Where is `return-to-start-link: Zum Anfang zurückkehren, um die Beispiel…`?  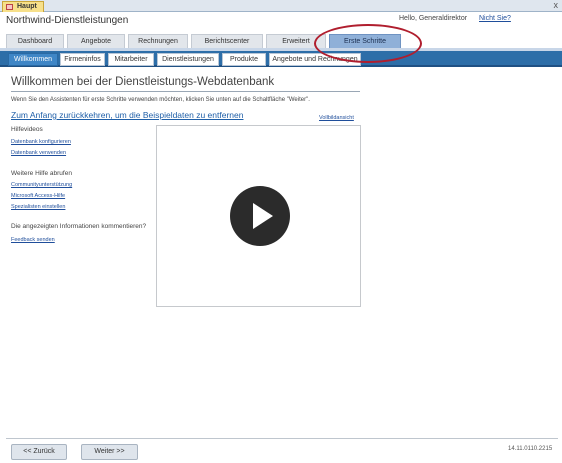
return-to-start-link: Zum Anfang zurückkehren, um die Beispiel… is located at coordinates (127, 115).